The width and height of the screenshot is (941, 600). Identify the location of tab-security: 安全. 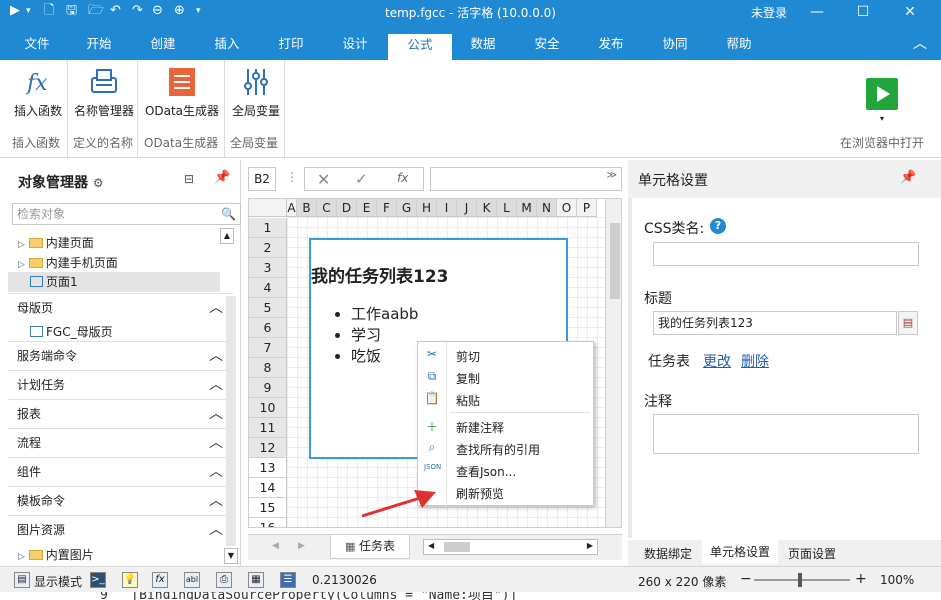
(547, 47).